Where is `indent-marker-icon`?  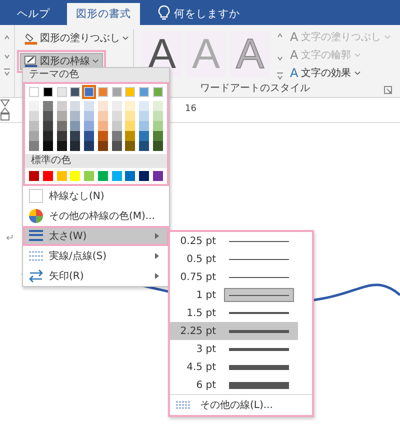 indent-marker-icon is located at coordinates (5, 110).